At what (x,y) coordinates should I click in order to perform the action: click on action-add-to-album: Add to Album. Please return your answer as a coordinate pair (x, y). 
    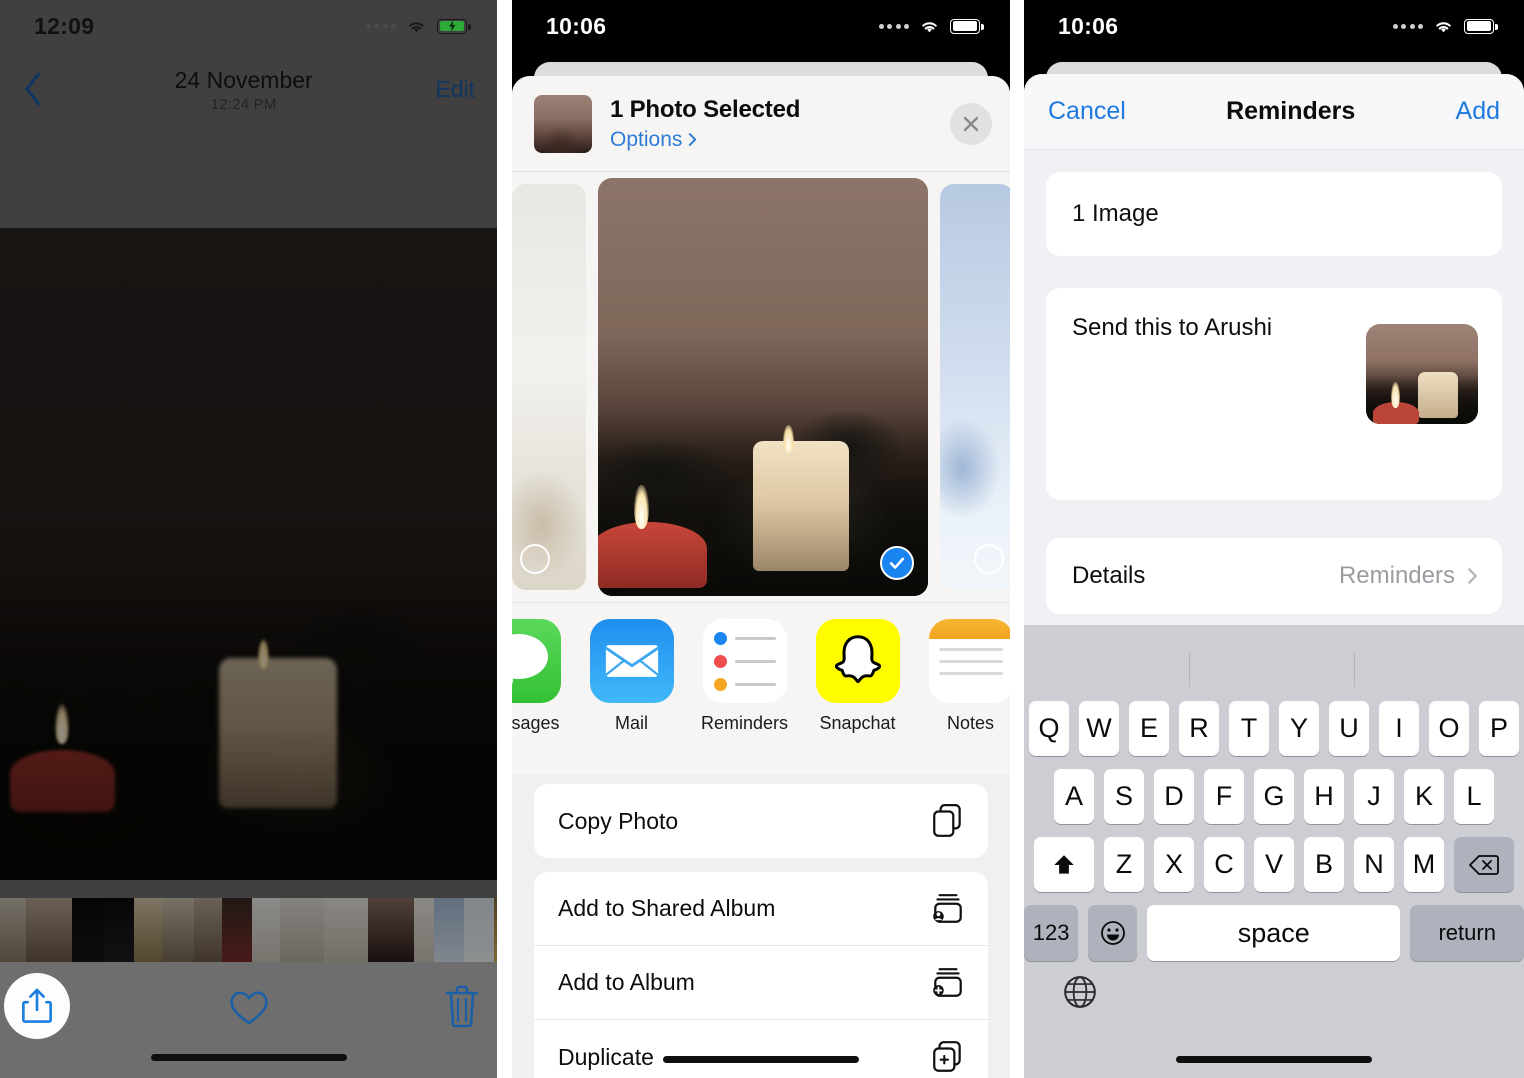
    Looking at the image, I should click on (761, 983).